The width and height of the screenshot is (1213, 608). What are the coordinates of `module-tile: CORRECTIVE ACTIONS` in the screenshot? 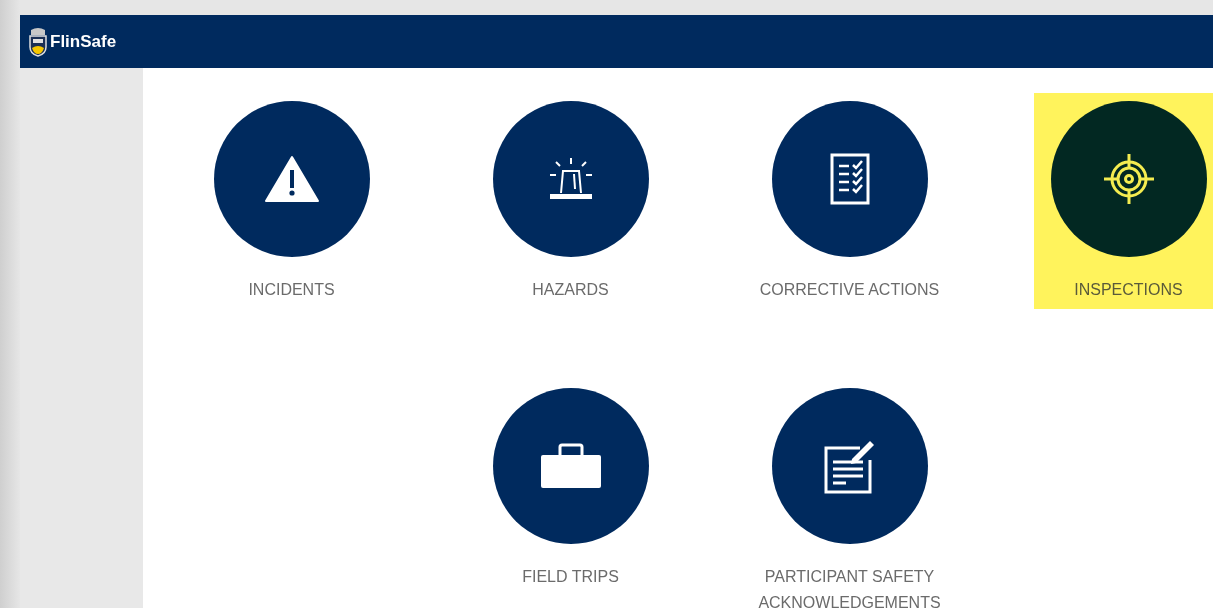 It's located at (849, 201).